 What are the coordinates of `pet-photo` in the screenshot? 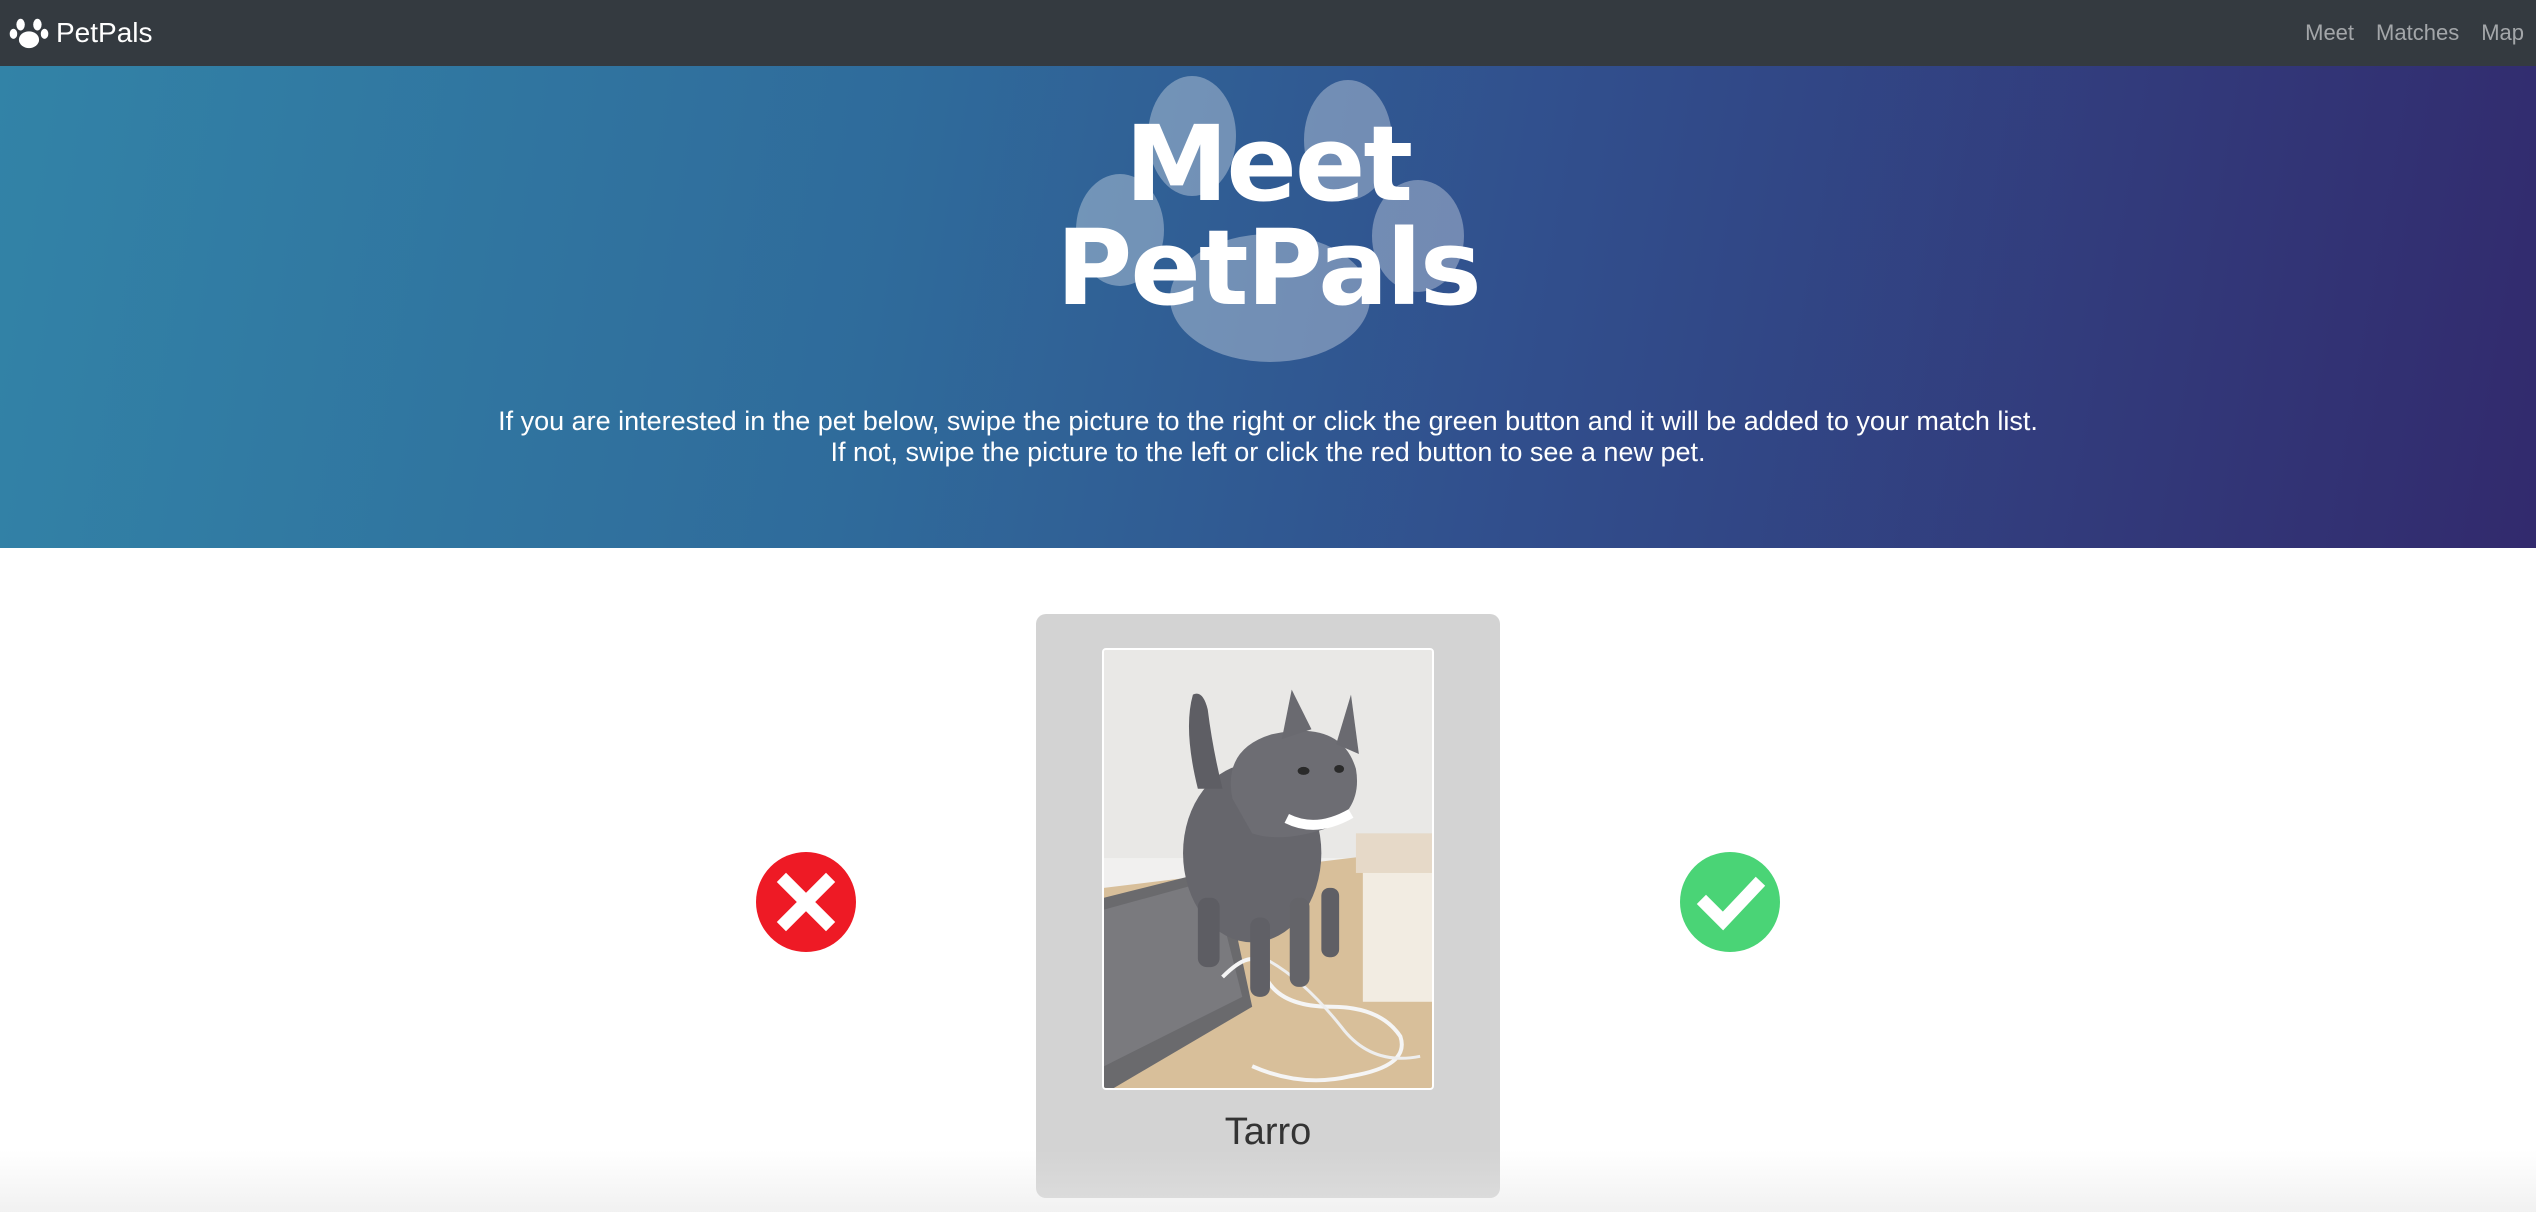 It's located at (1268, 869).